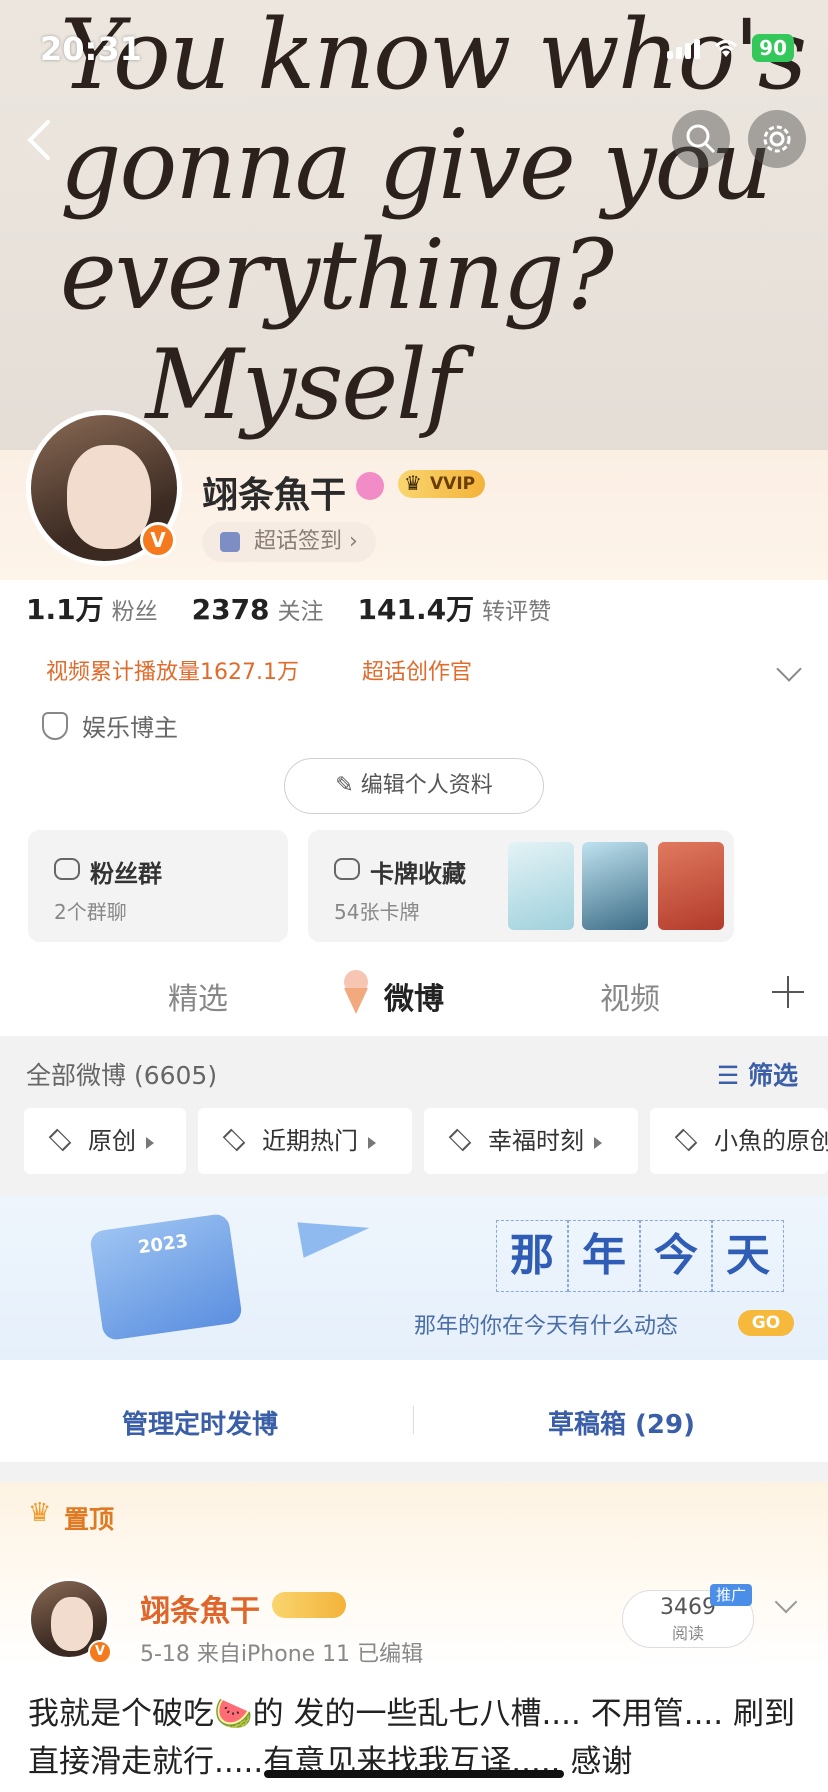 The image size is (828, 1792). Describe the element at coordinates (621, 1422) in the screenshot. I see `drafts-button: 草稿箱 (29)` at that location.